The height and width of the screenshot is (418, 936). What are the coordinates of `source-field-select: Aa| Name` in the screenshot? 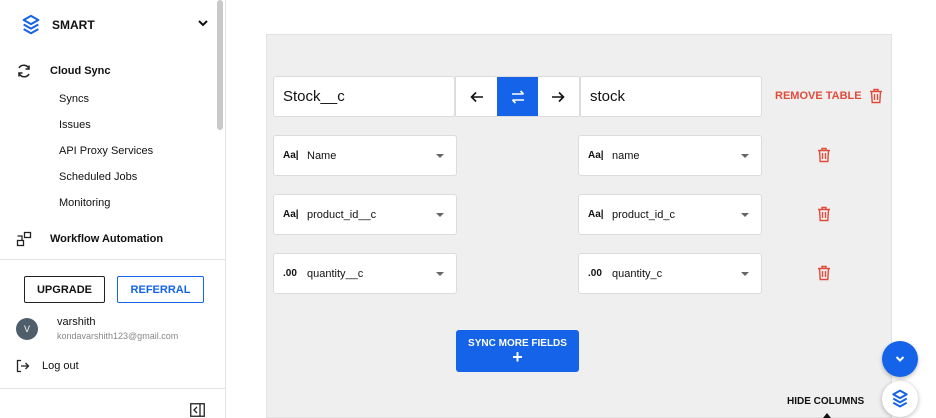 It's located at (365, 155).